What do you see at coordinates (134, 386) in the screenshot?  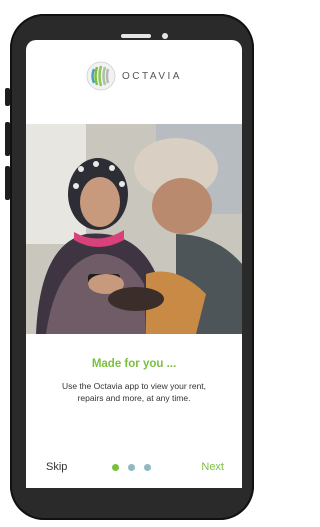 I see `description-line-1: Use the Octavia app to view your rent,` at bounding box center [134, 386].